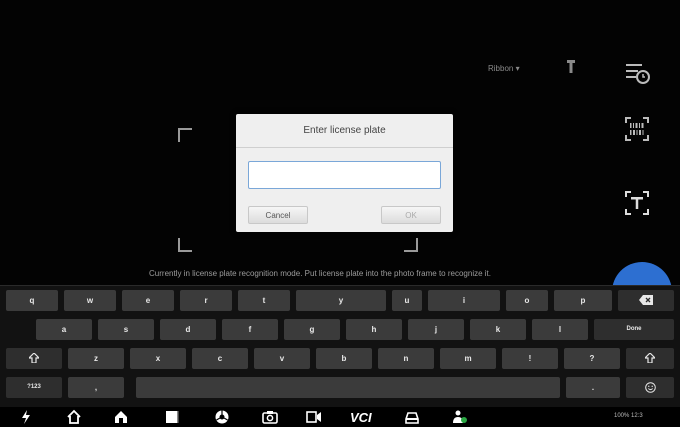  I want to click on shift-key-left, so click(34, 358).